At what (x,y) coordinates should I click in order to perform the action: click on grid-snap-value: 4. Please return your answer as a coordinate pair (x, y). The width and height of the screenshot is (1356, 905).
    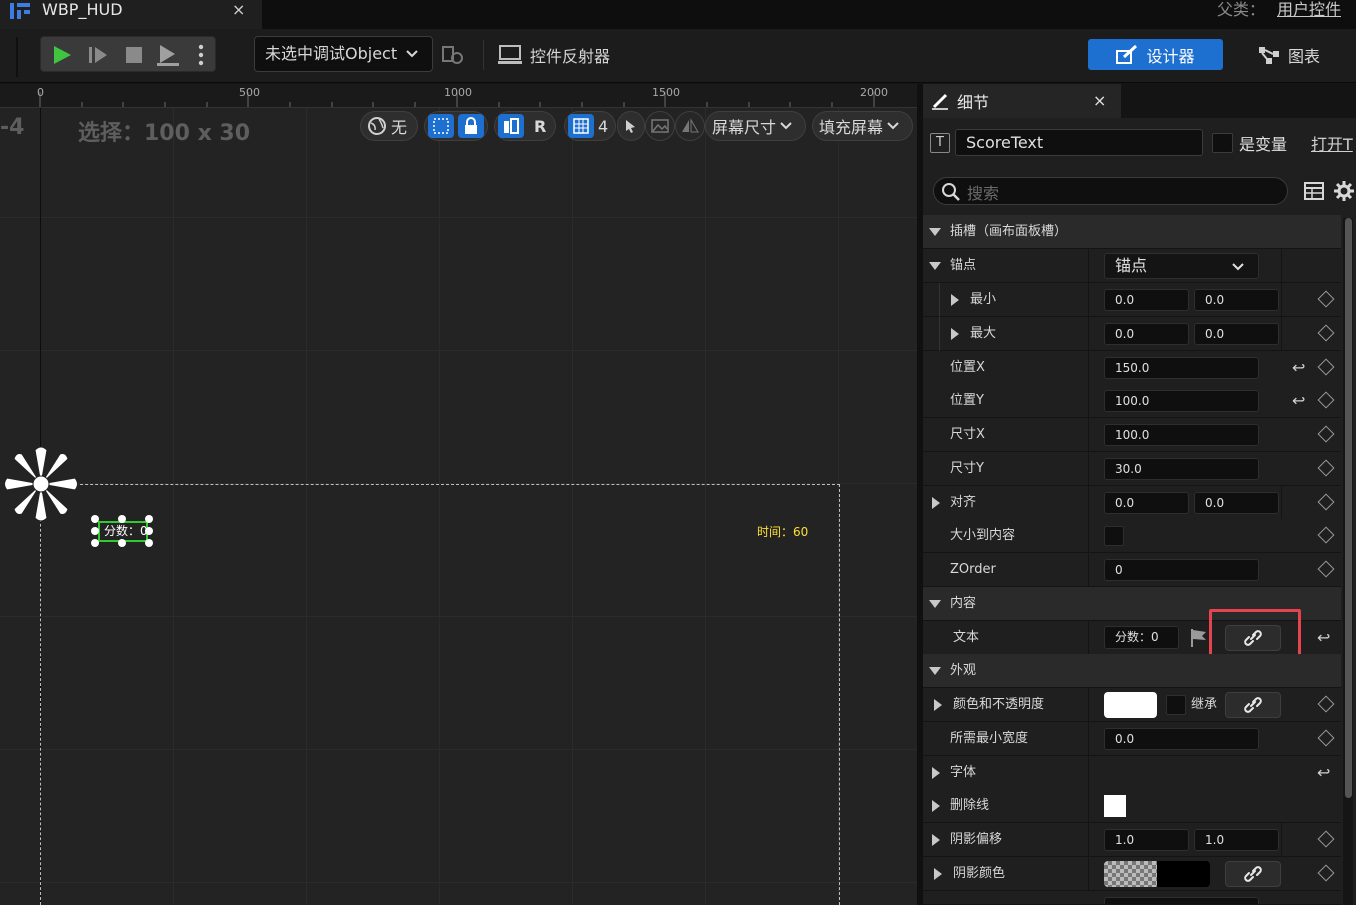
    Looking at the image, I should click on (603, 126).